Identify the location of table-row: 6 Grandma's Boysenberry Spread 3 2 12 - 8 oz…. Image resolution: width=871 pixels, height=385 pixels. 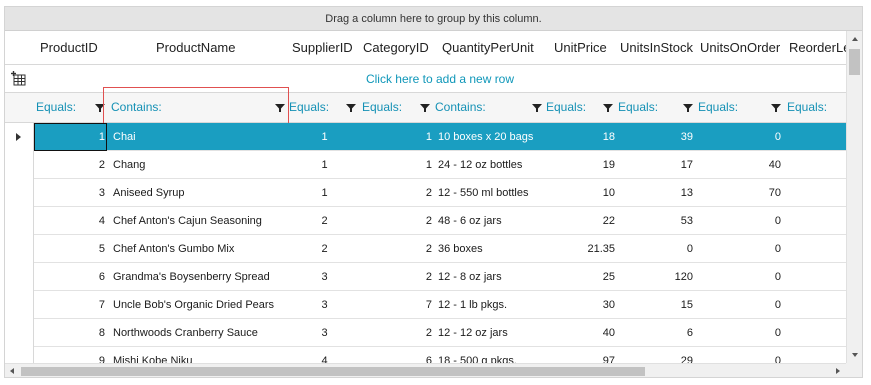
(425, 277).